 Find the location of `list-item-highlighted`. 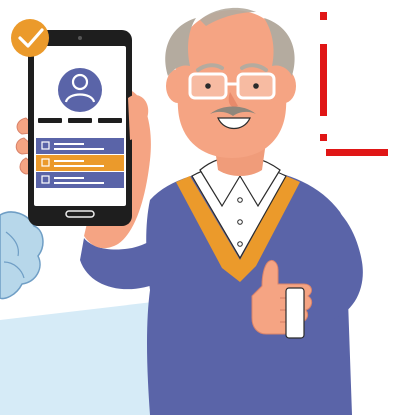

list-item-highlighted is located at coordinates (80, 163).